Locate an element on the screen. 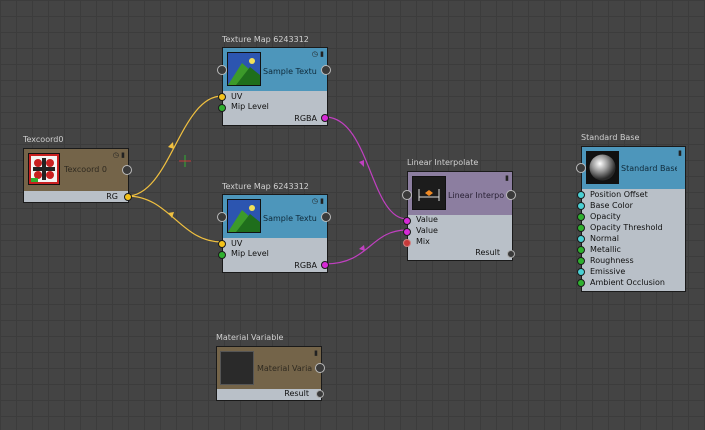 This screenshot has height=430, width=705. input-port-value-b is located at coordinates (407, 232).